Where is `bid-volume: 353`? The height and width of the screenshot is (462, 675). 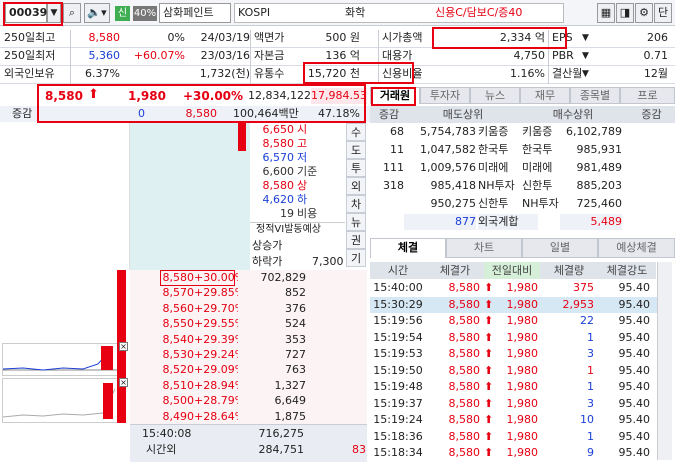
bid-volume: 353 is located at coordinates (295, 339).